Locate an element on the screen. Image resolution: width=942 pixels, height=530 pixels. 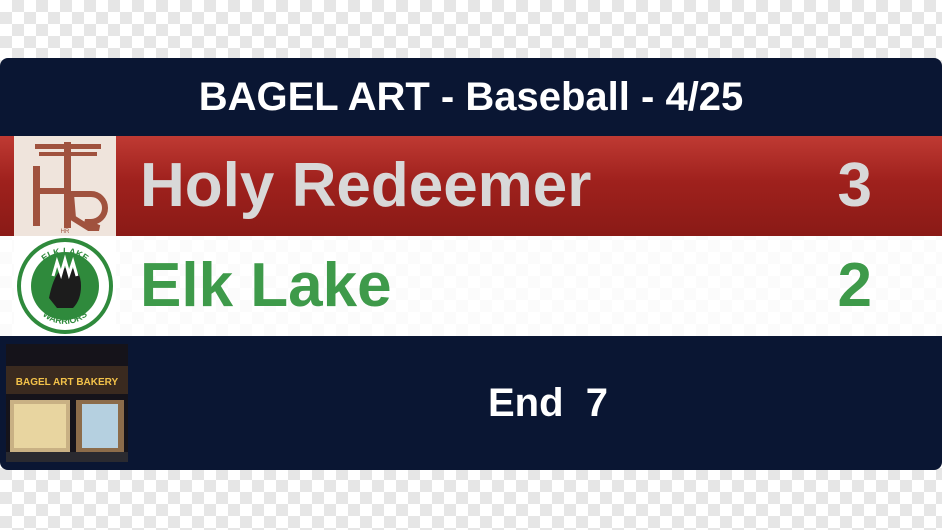
game-status: End 7 is located at coordinates (548, 403).